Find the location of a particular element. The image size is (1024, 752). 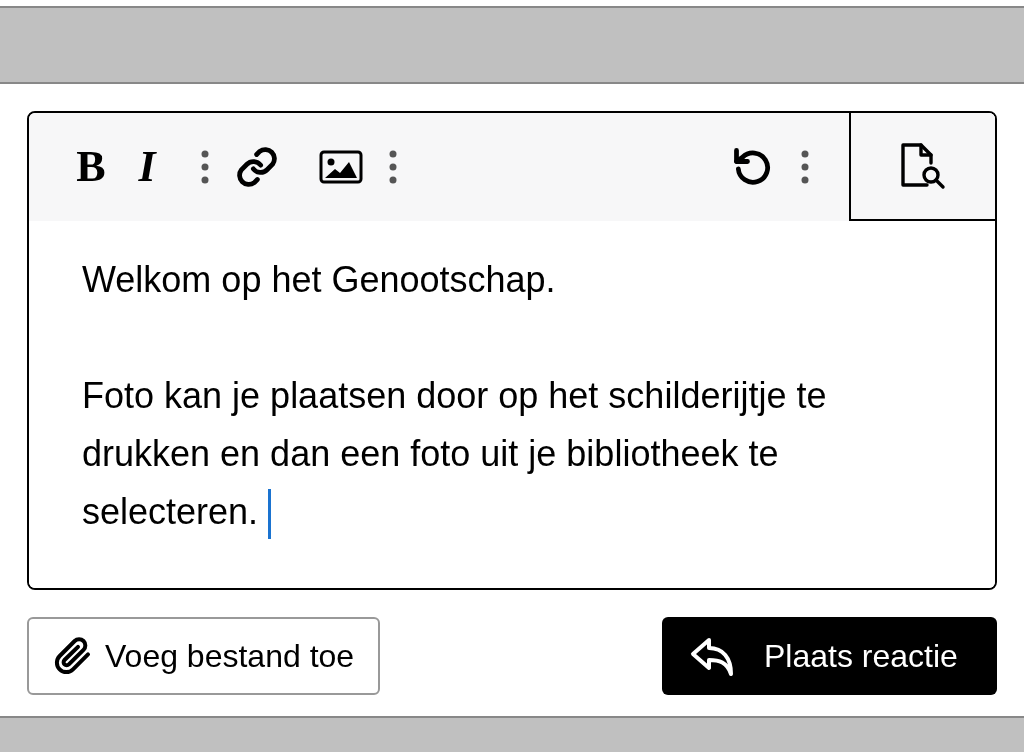

link-icon is located at coordinates (257, 167).